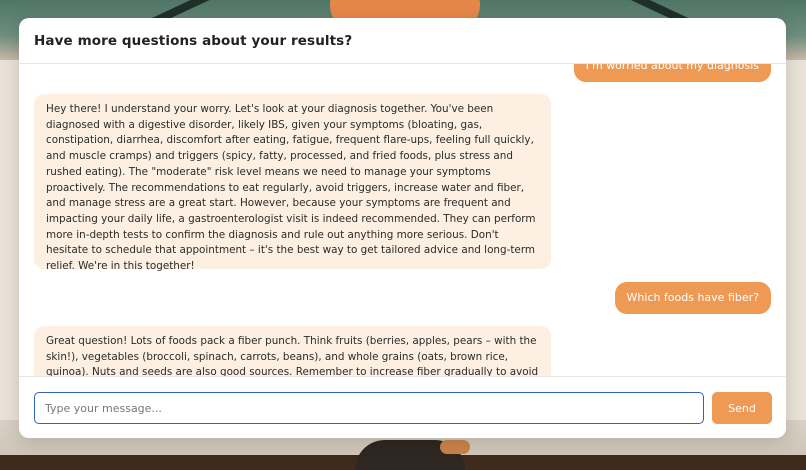 Image resolution: width=806 pixels, height=470 pixels. I want to click on modal-header: Have more questions about your results?, so click(402, 41).